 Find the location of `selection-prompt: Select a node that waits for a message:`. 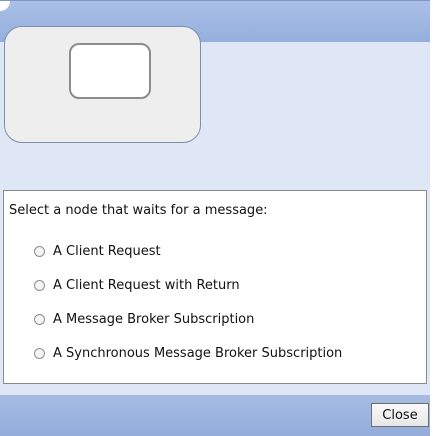

selection-prompt: Select a node that waits for a message: is located at coordinates (138, 210).